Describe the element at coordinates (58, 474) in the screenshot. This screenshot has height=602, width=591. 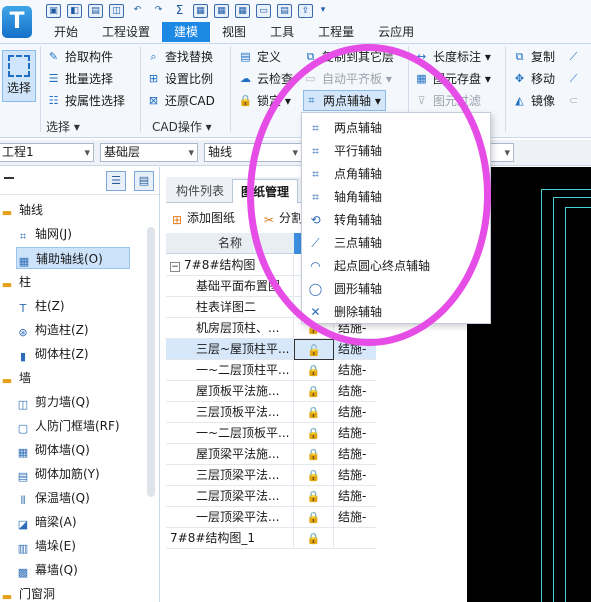
I see `tree-item: ▤ 砌体加筋(Y)` at that location.